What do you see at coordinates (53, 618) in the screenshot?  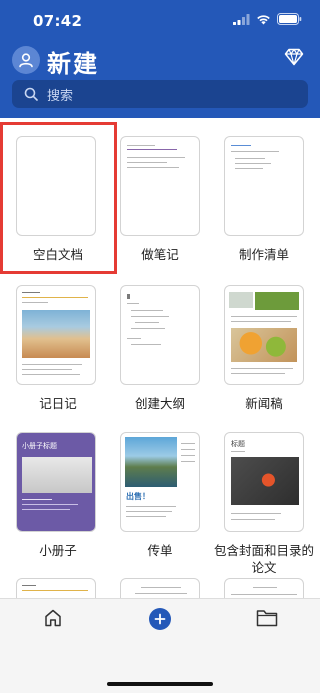 I see `home-icon` at bounding box center [53, 618].